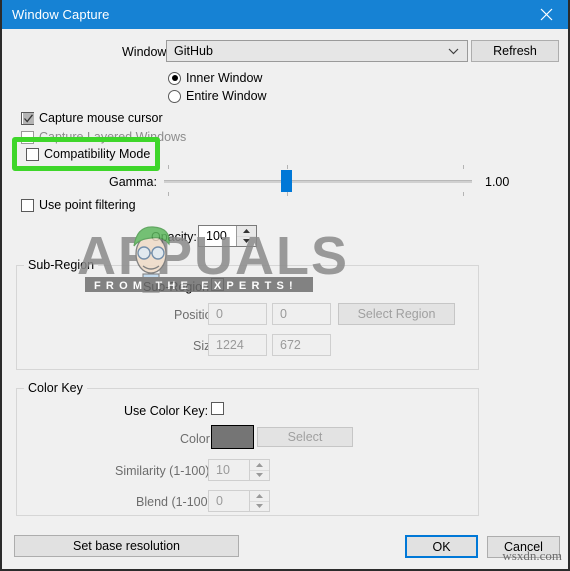 The height and width of the screenshot is (571, 570). Describe the element at coordinates (61, 265) in the screenshot. I see `subregion-group-title: Sub-Region` at that location.